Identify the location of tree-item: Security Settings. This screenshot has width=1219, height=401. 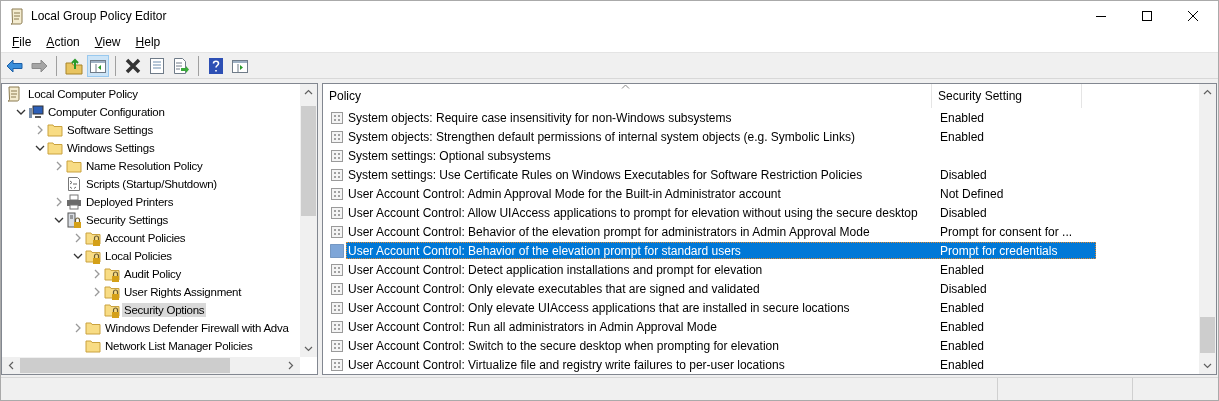
(127, 220).